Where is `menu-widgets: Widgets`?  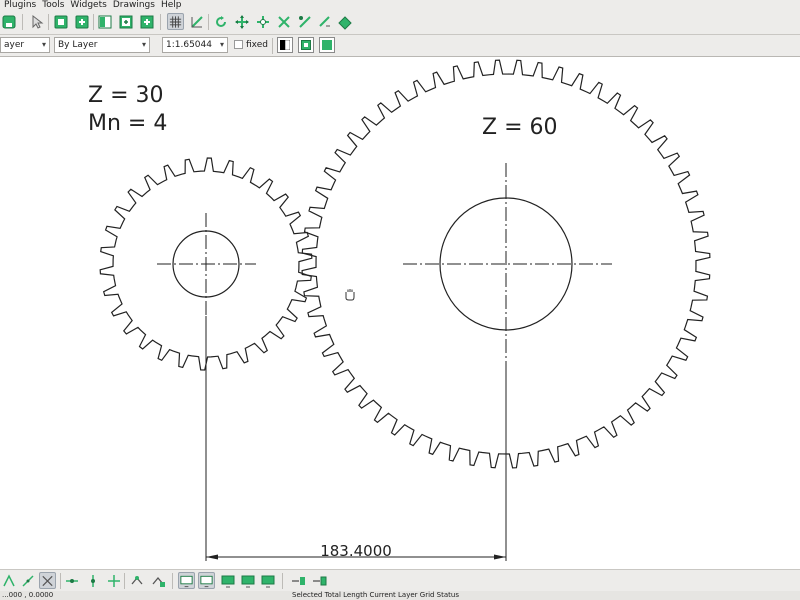
menu-widgets: Widgets is located at coordinates (88, 5).